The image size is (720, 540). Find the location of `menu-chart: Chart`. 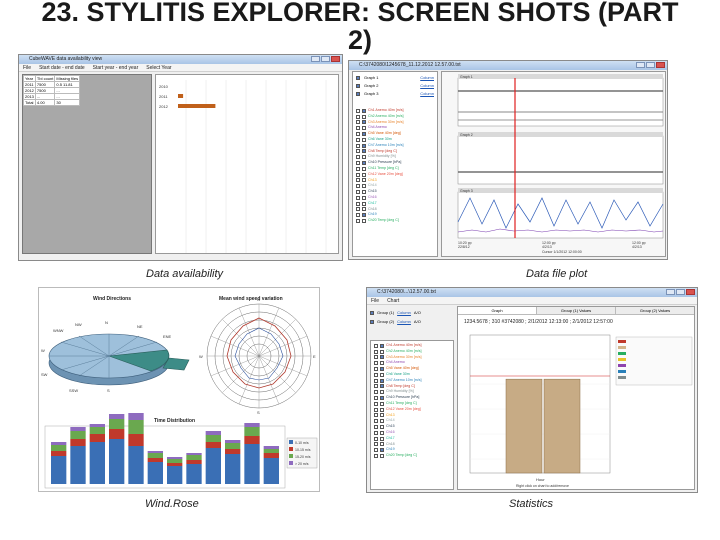

menu-chart: Chart is located at coordinates (393, 300).